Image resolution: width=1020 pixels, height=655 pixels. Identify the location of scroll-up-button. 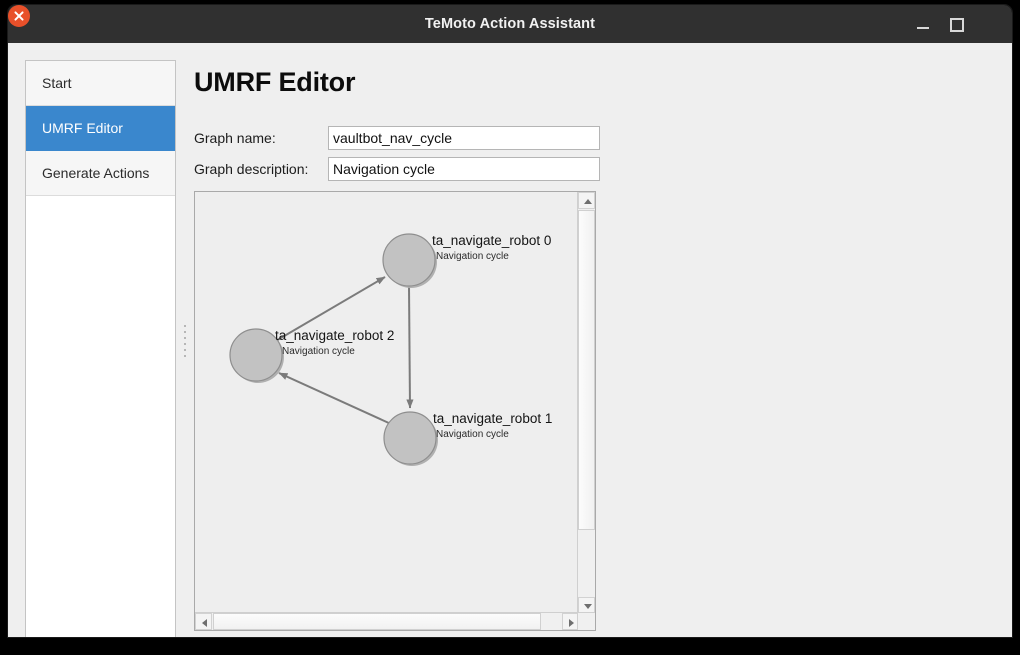
(586, 200).